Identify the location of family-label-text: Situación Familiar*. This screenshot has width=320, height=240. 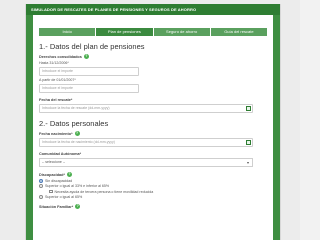
(56, 206).